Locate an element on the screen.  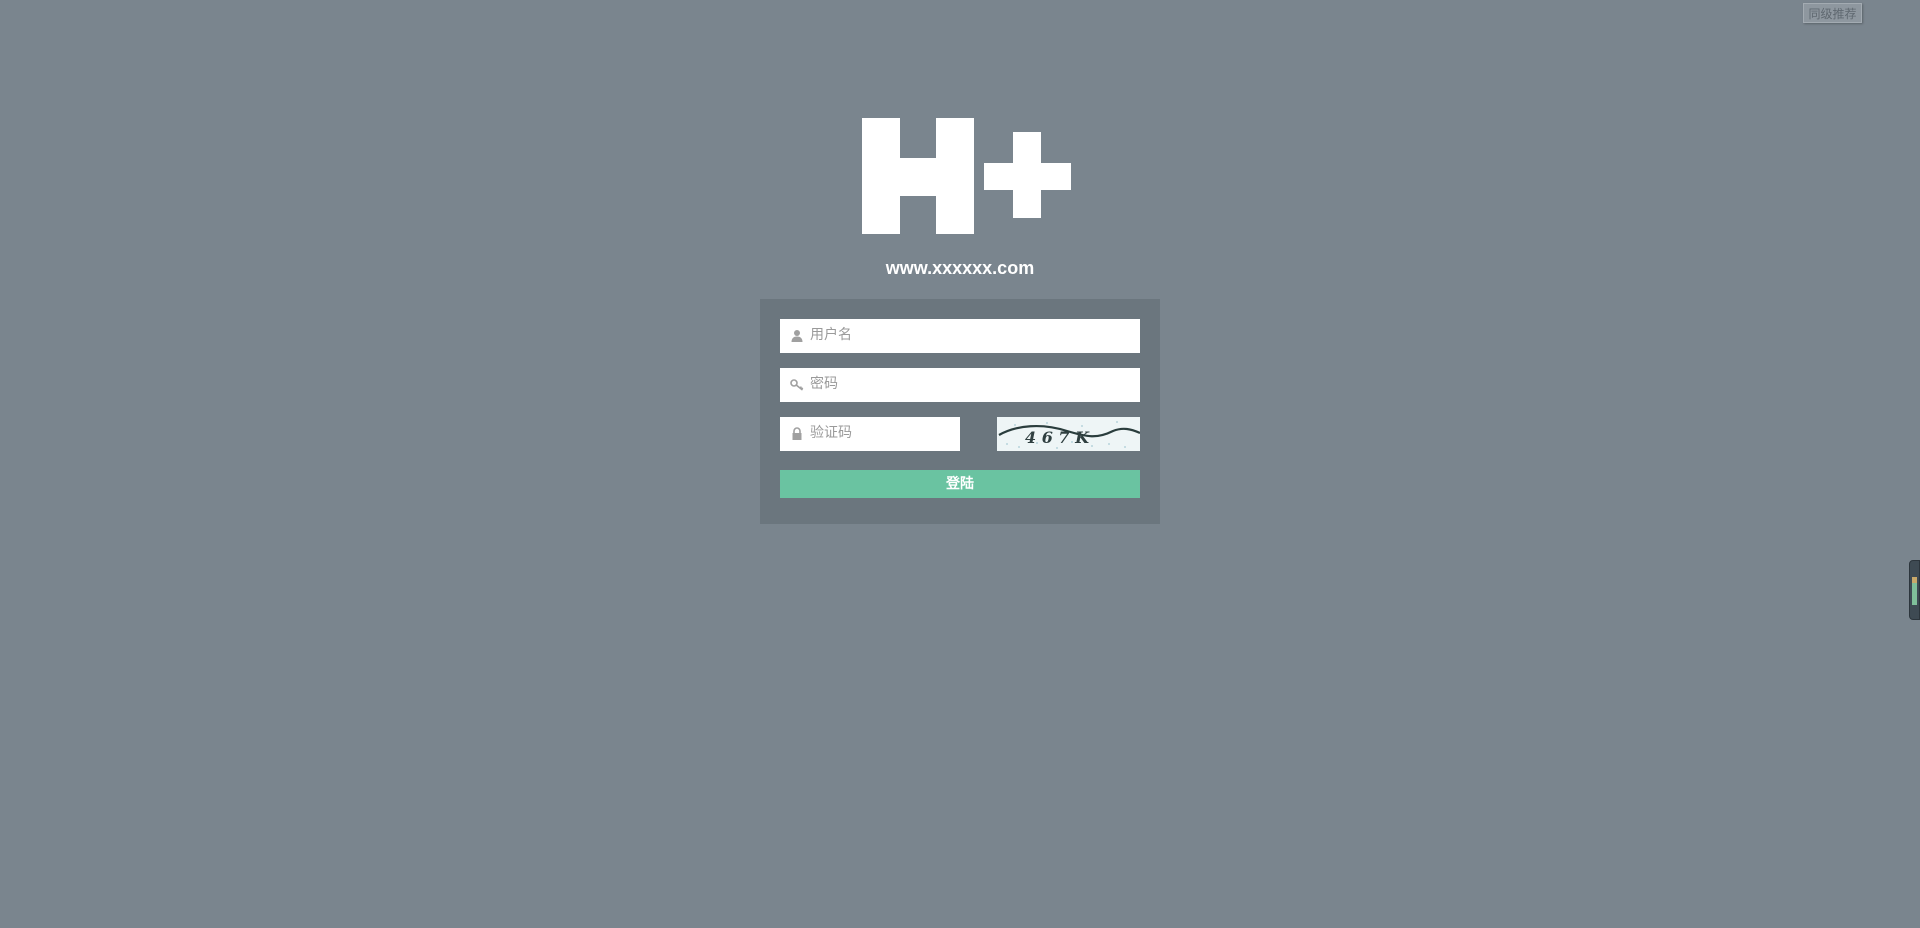
h-plus-logo is located at coordinates (966, 176).